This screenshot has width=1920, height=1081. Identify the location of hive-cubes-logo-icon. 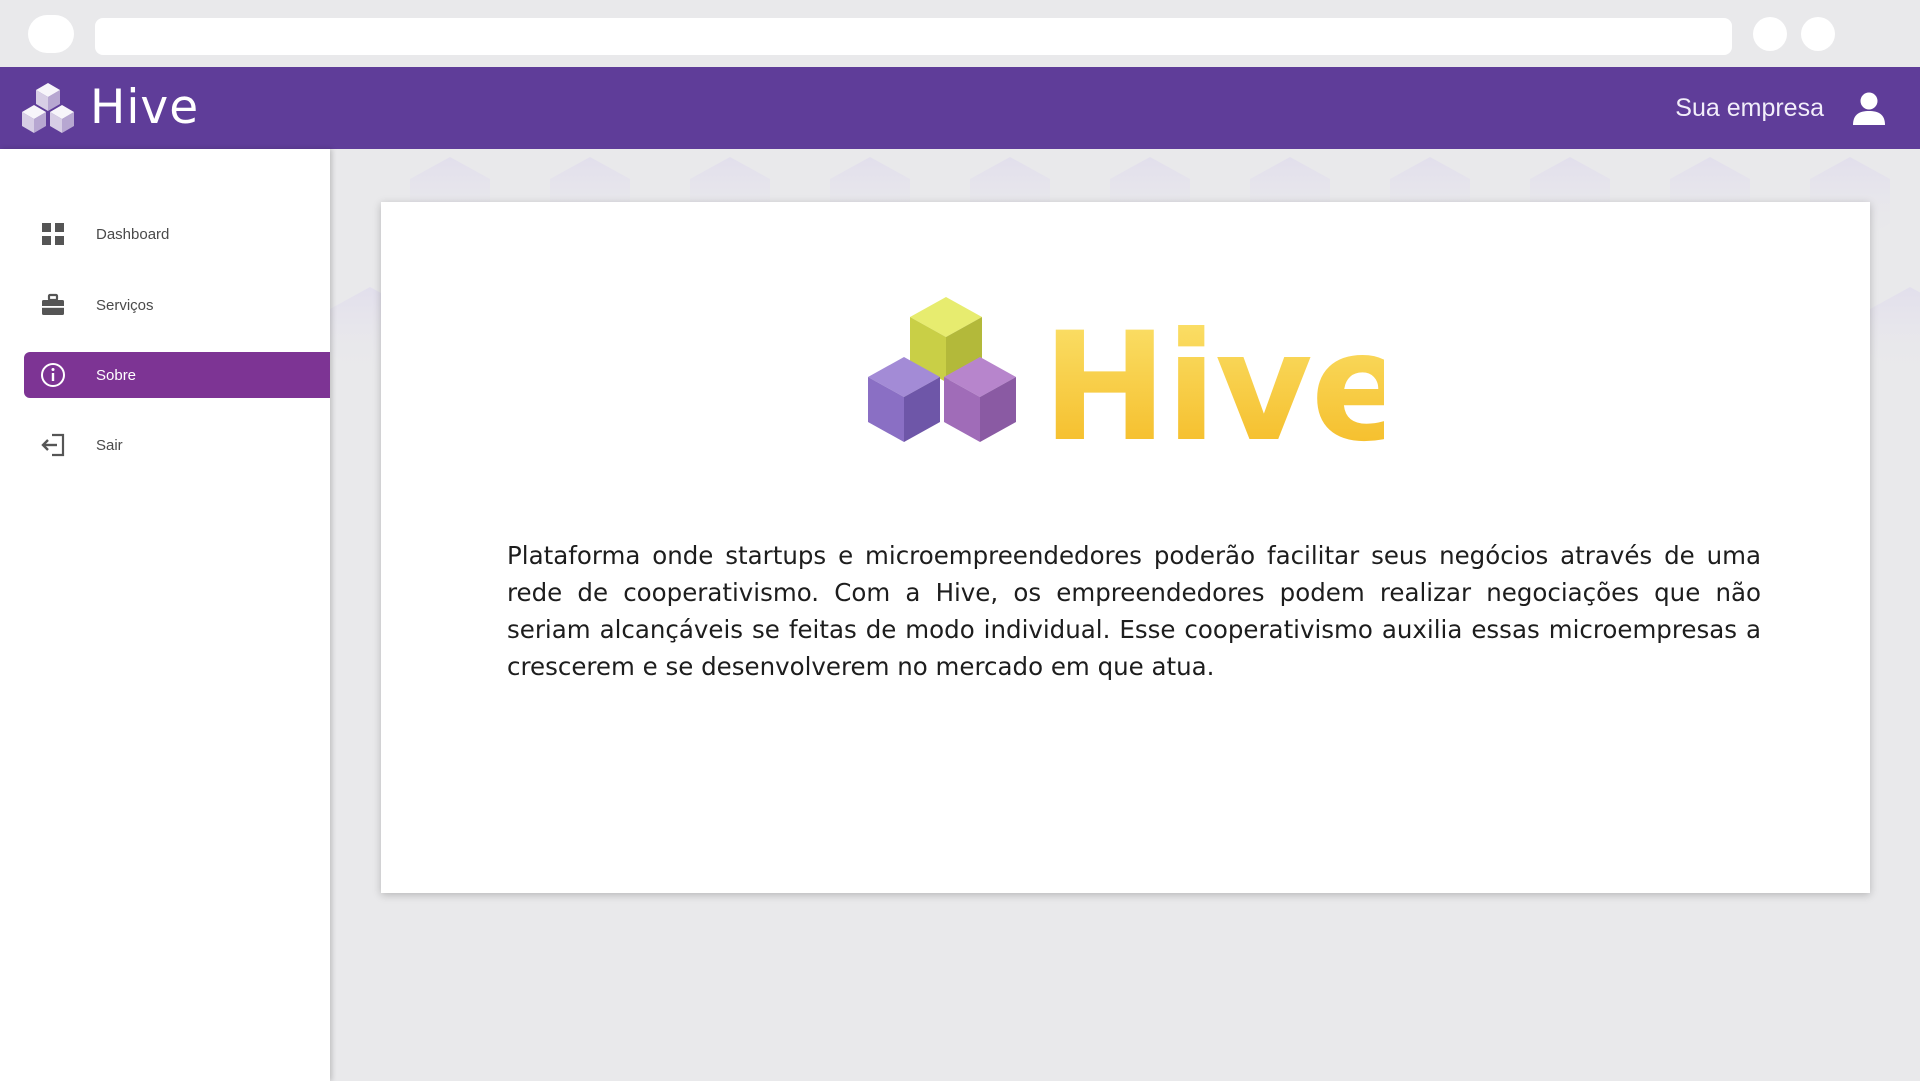
(48, 108).